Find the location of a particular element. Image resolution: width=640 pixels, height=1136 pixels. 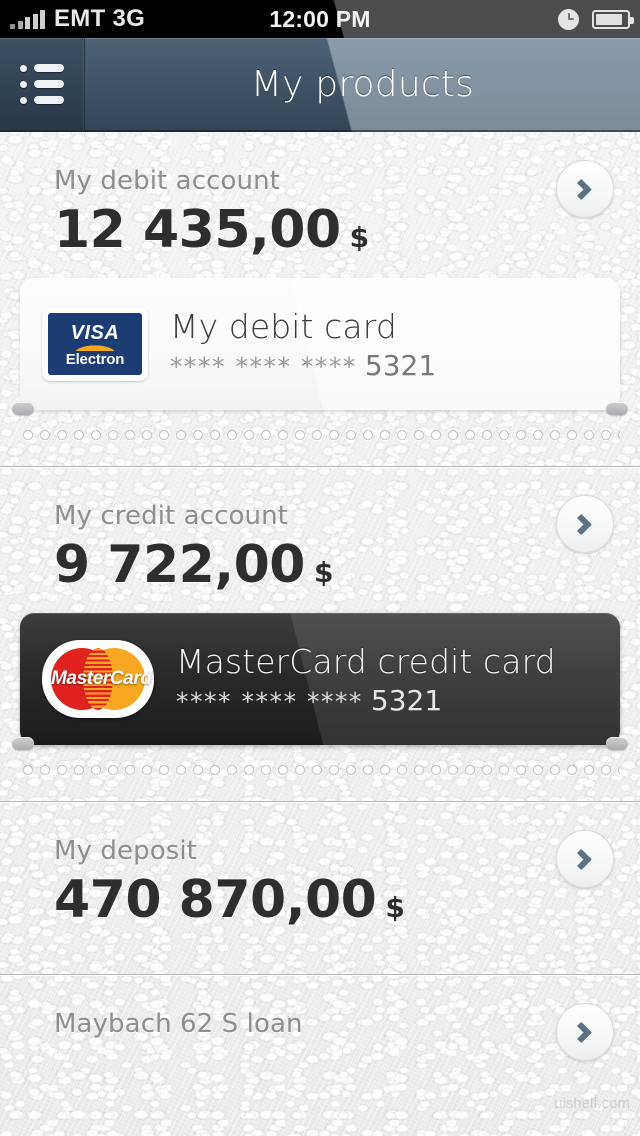

status-bar-right is located at coordinates (596, 19).